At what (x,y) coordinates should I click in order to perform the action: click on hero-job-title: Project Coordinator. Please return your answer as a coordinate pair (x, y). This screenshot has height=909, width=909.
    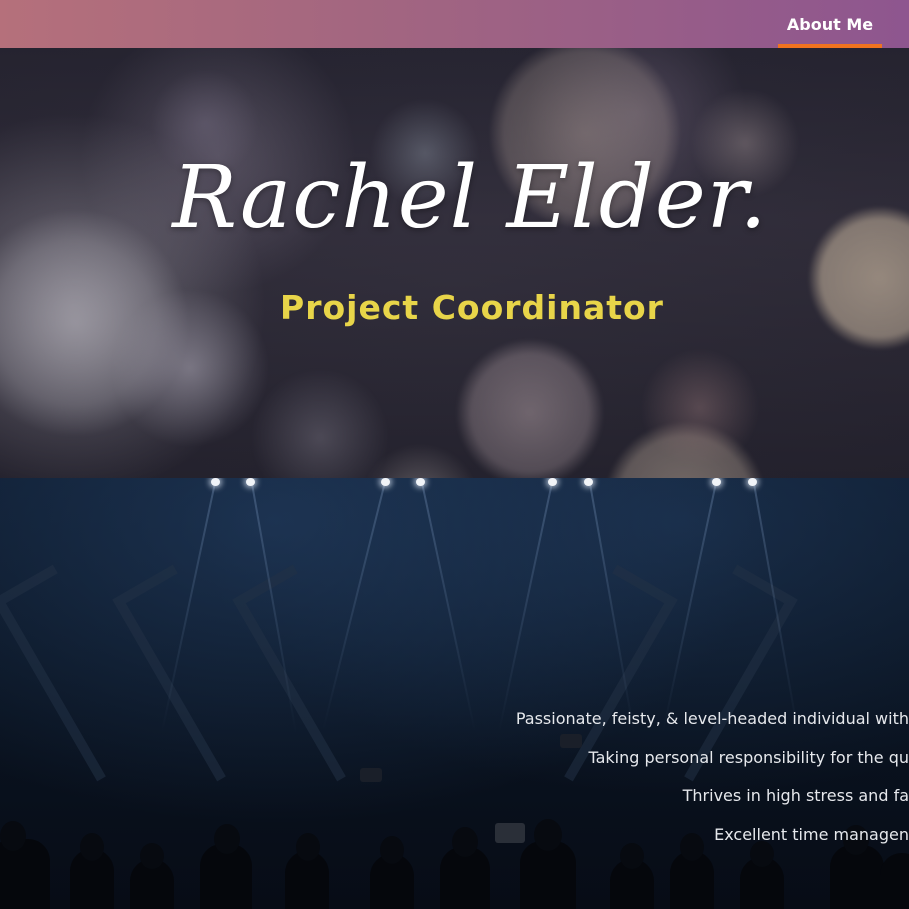
    Looking at the image, I should click on (472, 307).